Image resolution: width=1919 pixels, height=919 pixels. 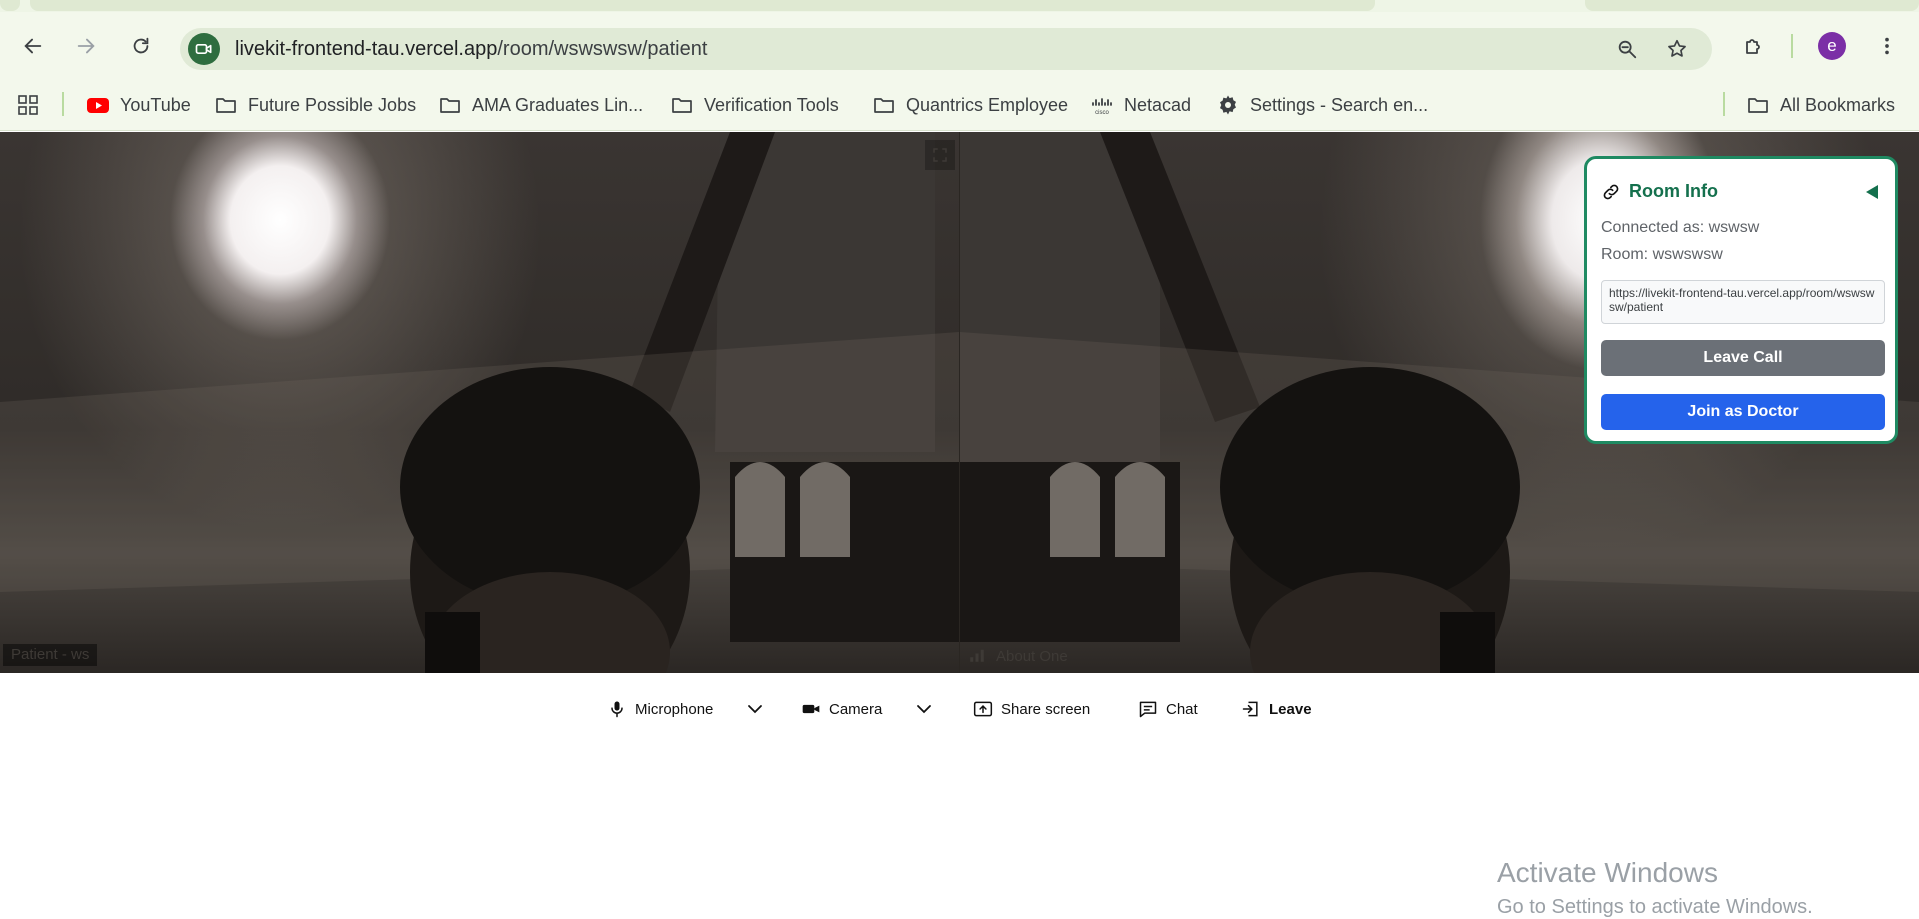 I want to click on camera-label: Camera, so click(x=856, y=709).